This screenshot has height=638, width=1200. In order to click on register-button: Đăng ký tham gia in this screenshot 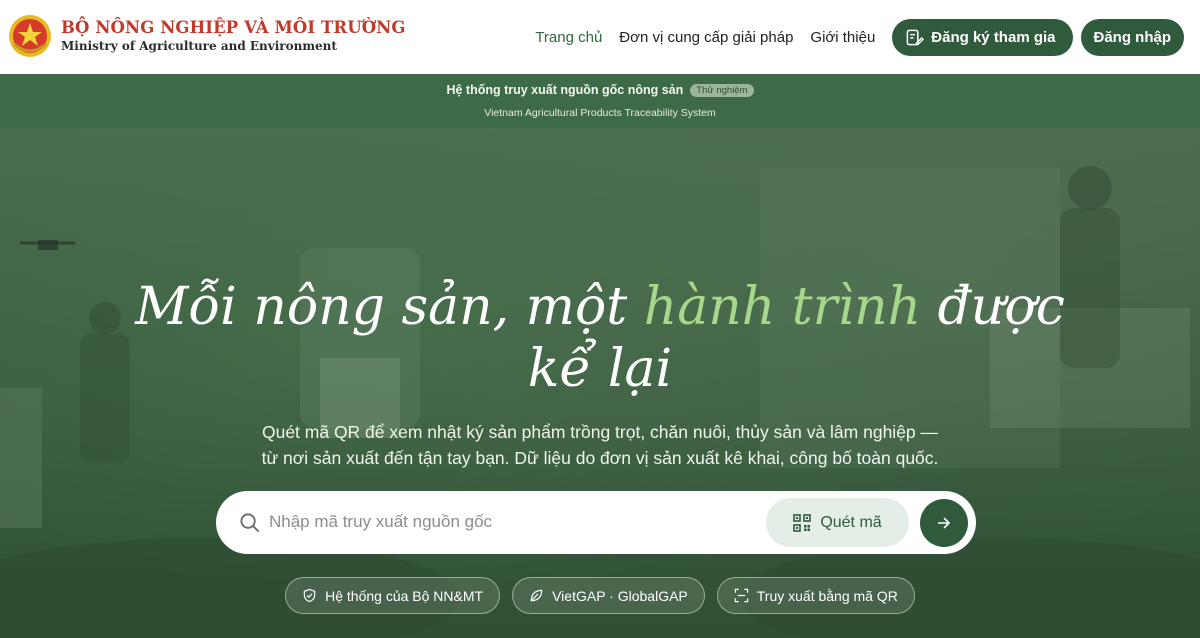, I will do `click(982, 37)`.